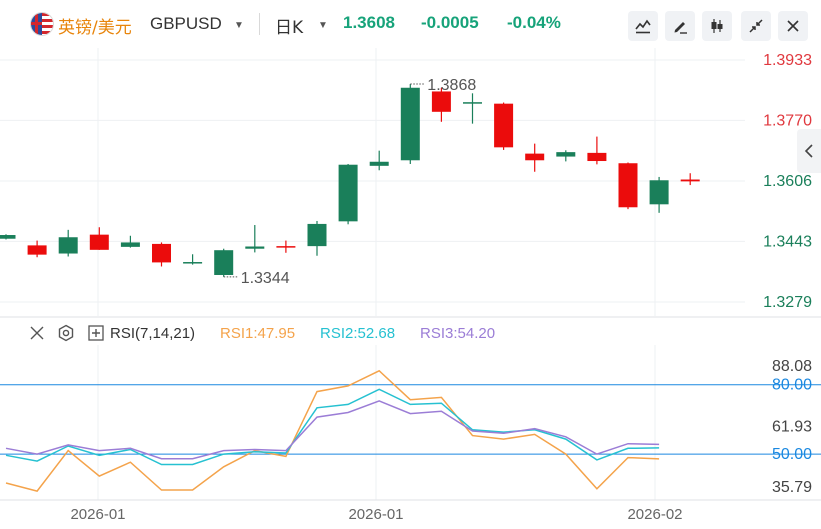 The height and width of the screenshot is (529, 821). What do you see at coordinates (654, 514) in the screenshot?
I see `x-axis-date-label: 2026-02` at bounding box center [654, 514].